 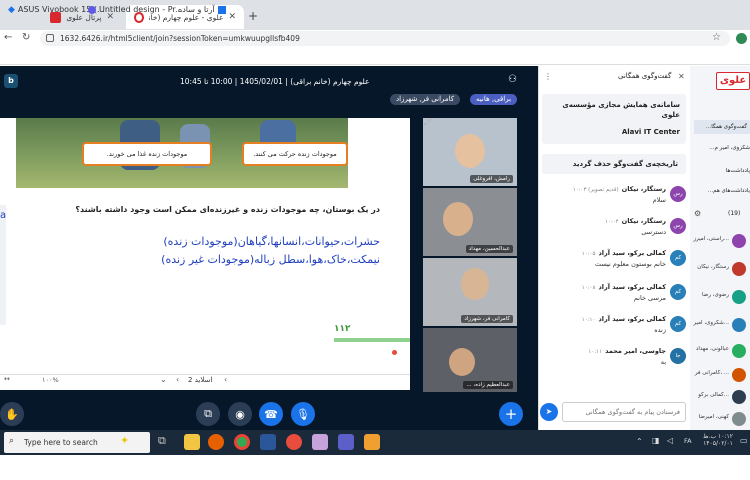 I want to click on chat-text: خانم بوستون معلوم نیست, so click(x=630, y=264).